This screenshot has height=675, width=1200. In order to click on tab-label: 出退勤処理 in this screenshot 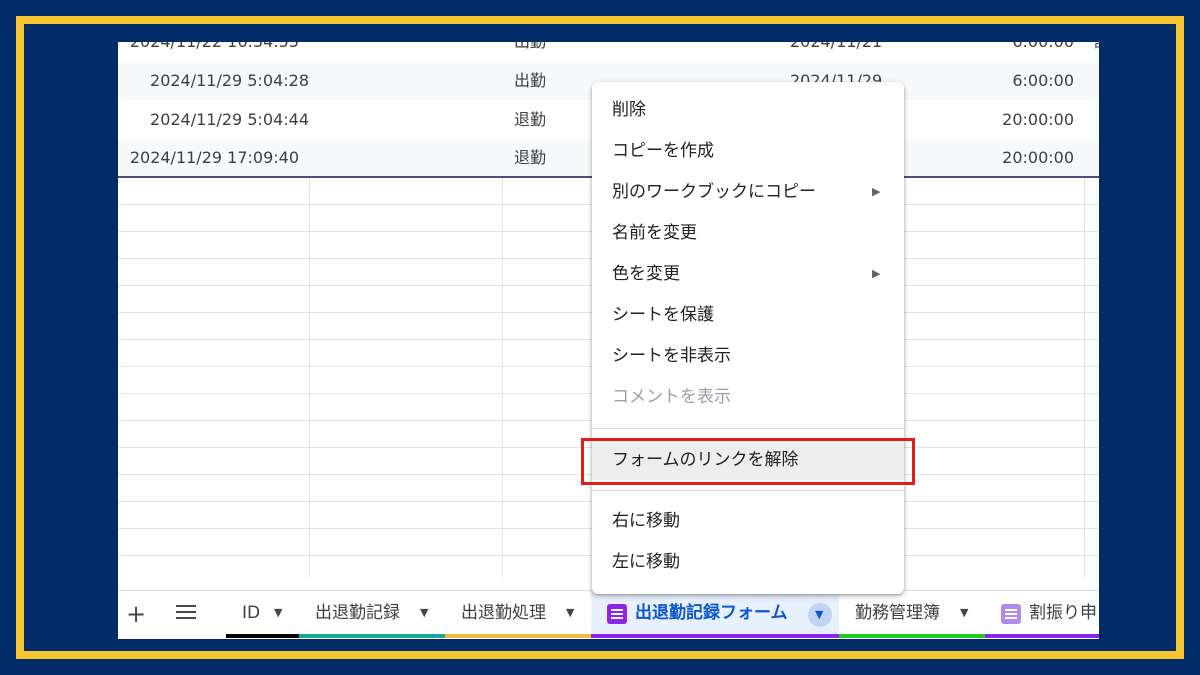, I will do `click(503, 613)`.